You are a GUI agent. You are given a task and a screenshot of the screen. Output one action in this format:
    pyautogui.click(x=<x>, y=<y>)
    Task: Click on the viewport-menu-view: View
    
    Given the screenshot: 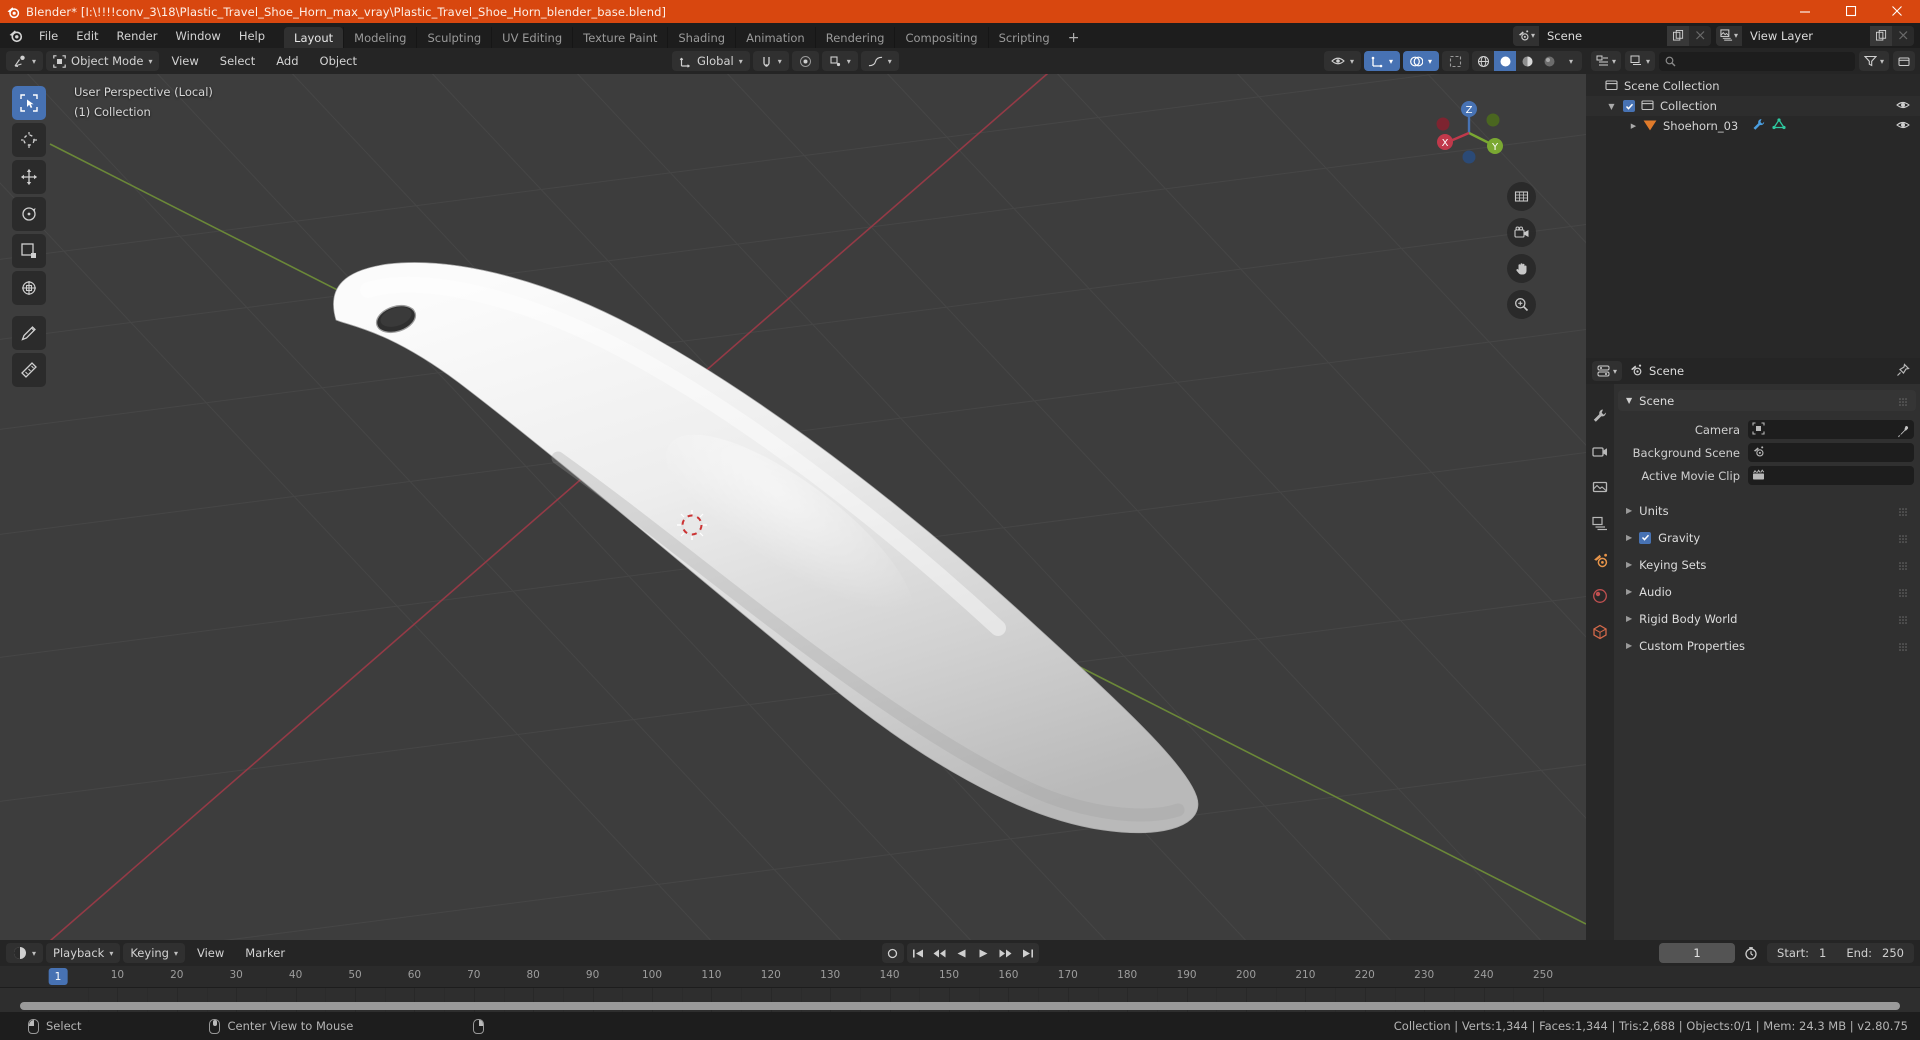 What is the action you would take?
    pyautogui.click(x=184, y=61)
    